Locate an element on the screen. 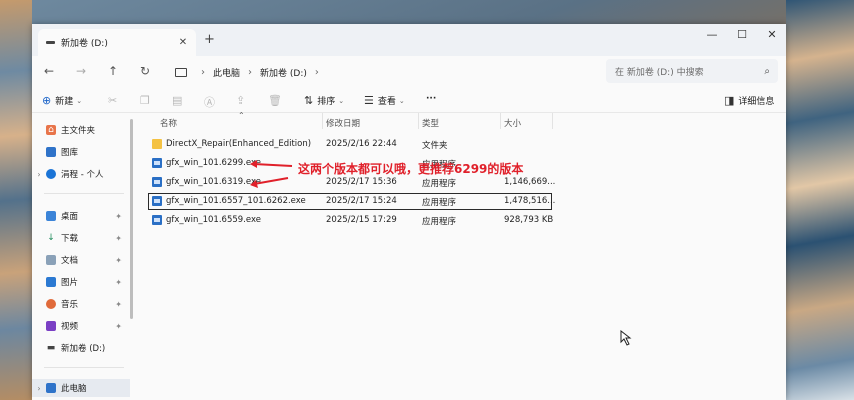 Image resolution: width=854 pixels, height=400 pixels. up-button: ↑ is located at coordinates (113, 71).